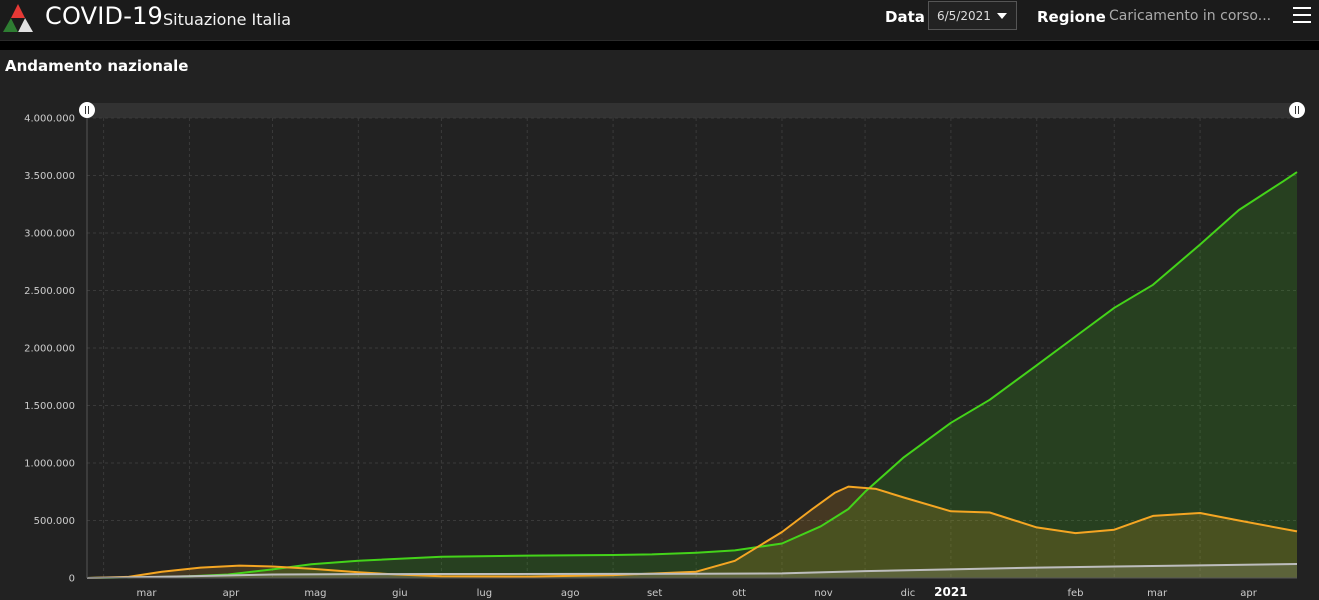 Image resolution: width=1319 pixels, height=600 pixels. I want to click on x-tick-label: lug, so click(484, 593).